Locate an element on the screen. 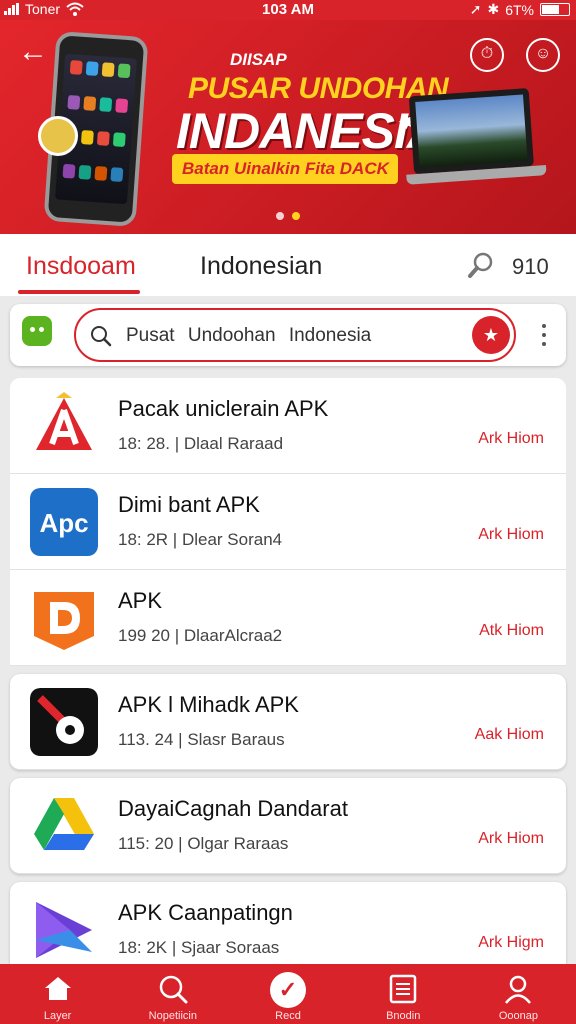  search-query: Pusat Undoohan Indonesia is located at coordinates (249, 335).